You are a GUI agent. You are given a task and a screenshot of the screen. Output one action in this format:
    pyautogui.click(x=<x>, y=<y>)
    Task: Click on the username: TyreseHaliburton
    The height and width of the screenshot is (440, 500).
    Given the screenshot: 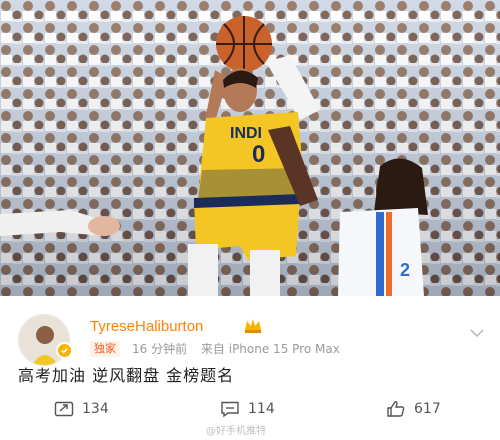 What is the action you would take?
    pyautogui.click(x=146, y=326)
    